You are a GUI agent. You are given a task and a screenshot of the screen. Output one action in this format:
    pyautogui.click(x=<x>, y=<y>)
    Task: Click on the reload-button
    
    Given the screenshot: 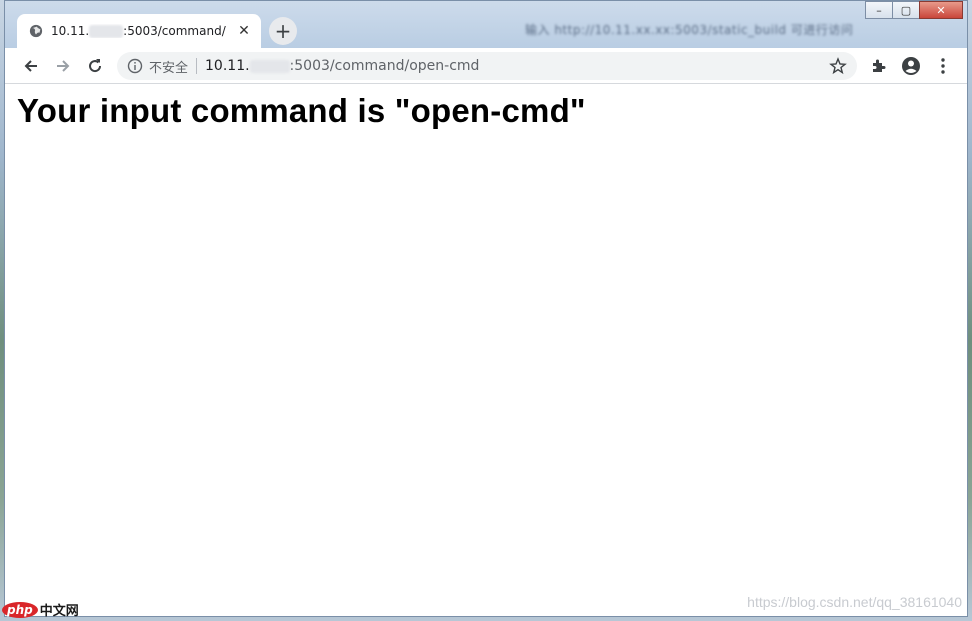 What is the action you would take?
    pyautogui.click(x=95, y=66)
    